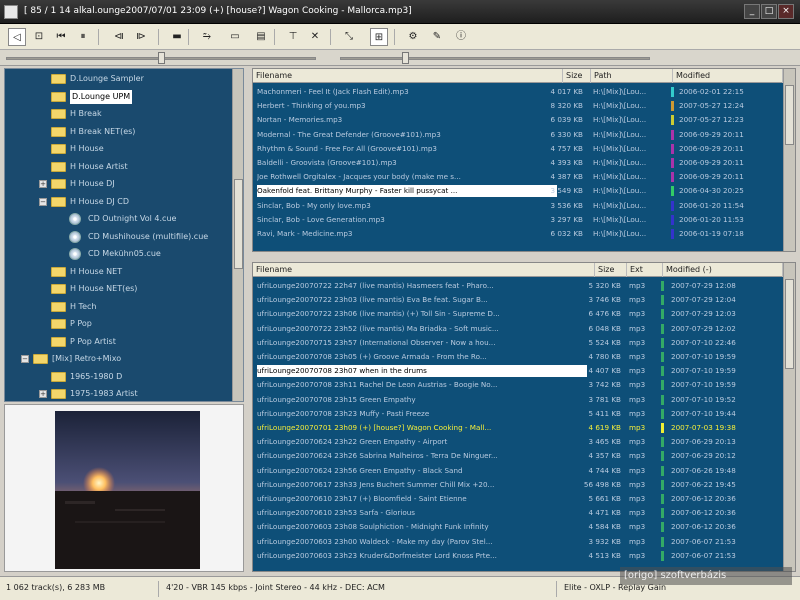 Image resolution: width=800 pixels, height=600 pixels. What do you see at coordinates (118, 289) in the screenshot?
I see `tree-item: H House NET(es)` at bounding box center [118, 289].